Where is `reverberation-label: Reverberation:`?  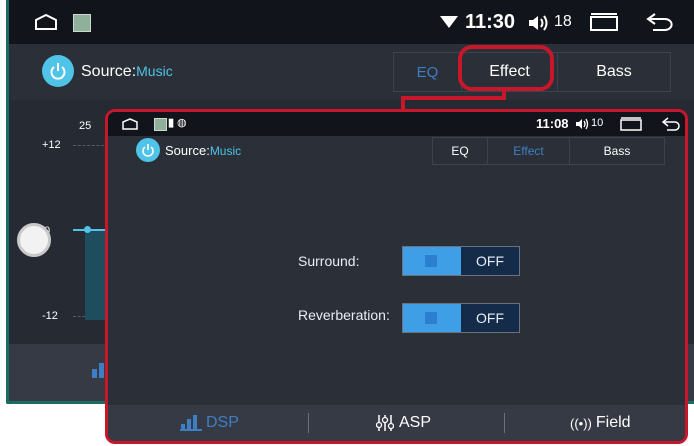 reverberation-label: Reverberation: is located at coordinates (344, 315).